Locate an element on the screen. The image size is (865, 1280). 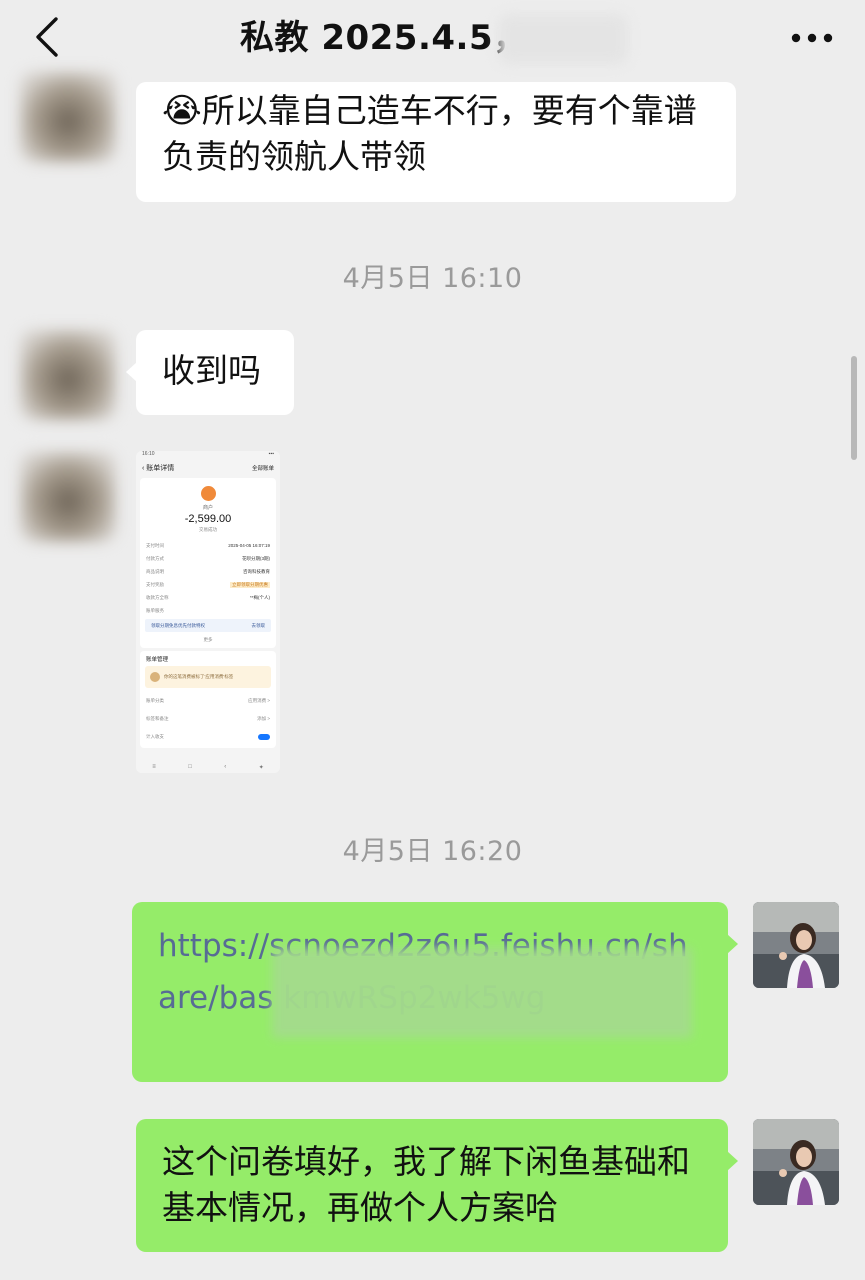
menu-icon: ≡ is located at coordinates (154, 767).